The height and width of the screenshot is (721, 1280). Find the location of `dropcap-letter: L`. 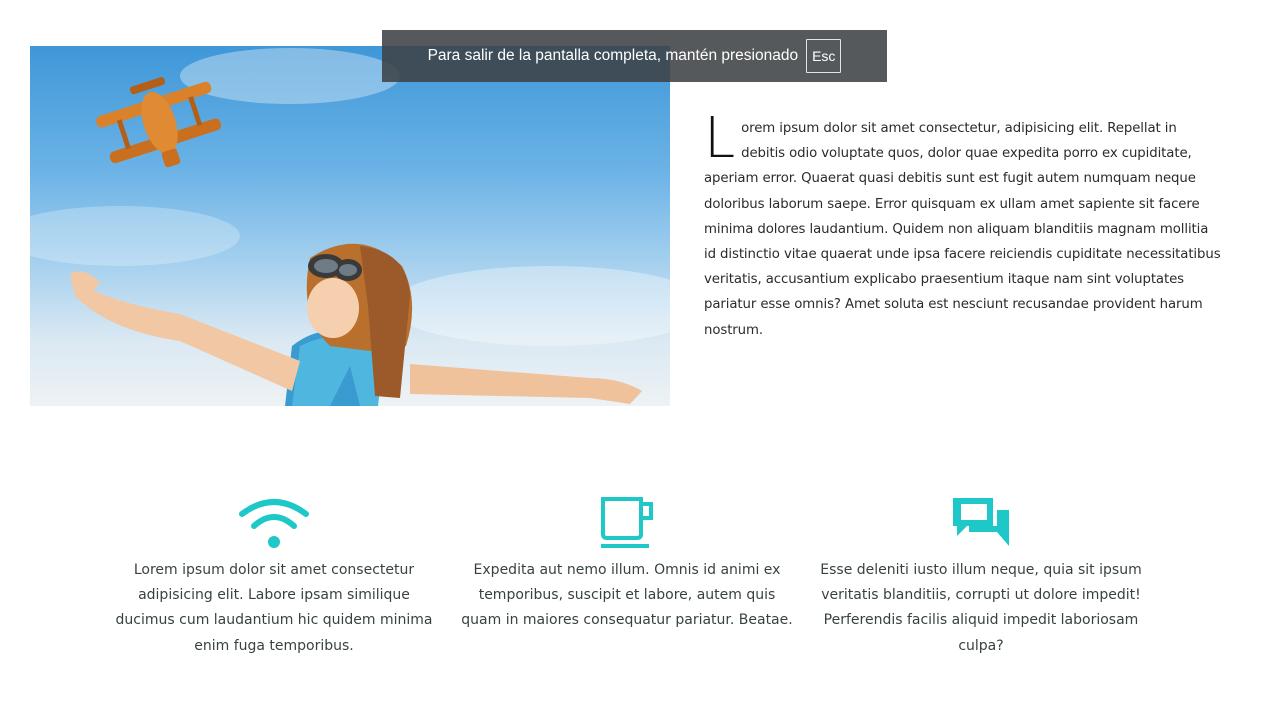

dropcap-letter: L is located at coordinates (720, 138).